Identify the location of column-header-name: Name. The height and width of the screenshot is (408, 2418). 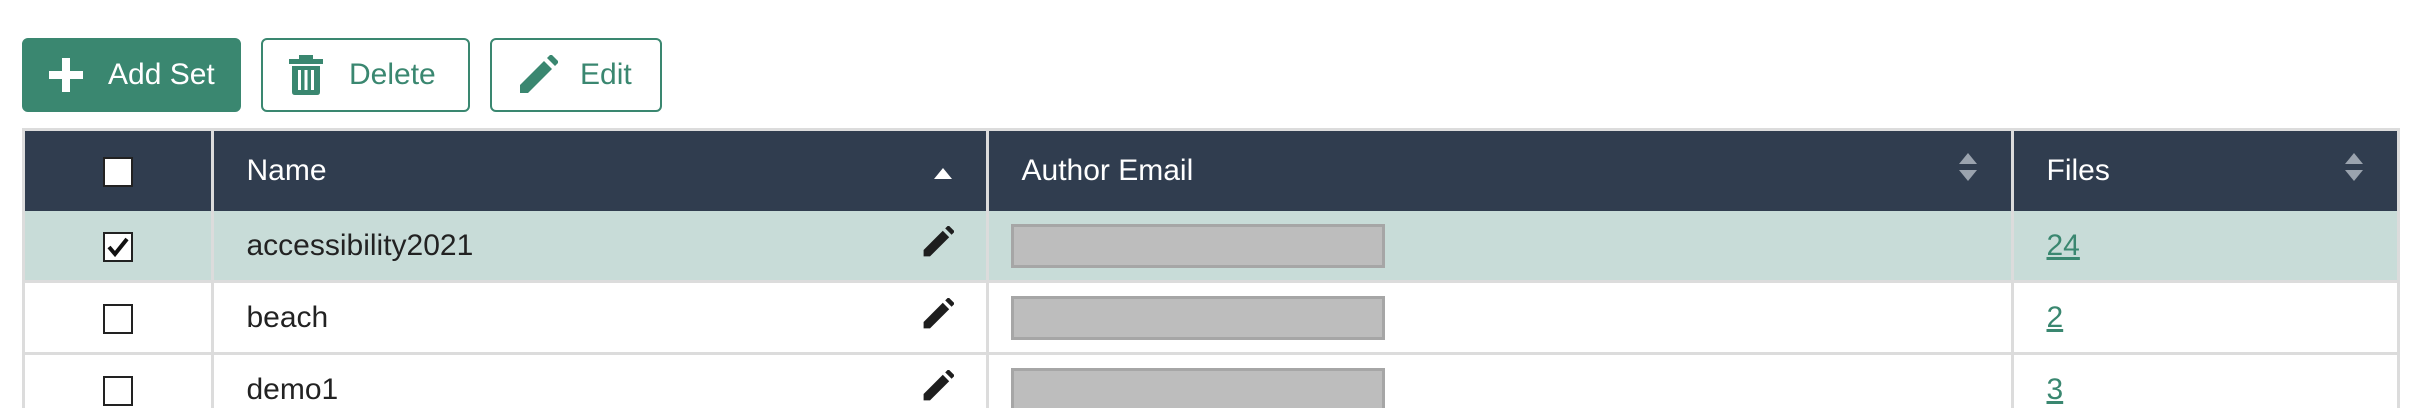
(600, 171).